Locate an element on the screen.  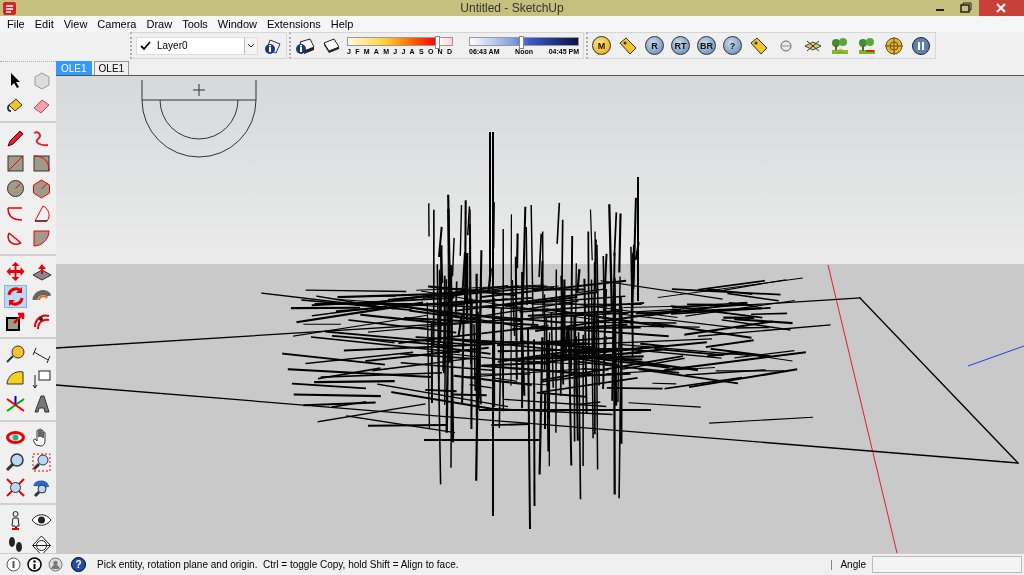
menu-item: File is located at coordinates (16, 24).